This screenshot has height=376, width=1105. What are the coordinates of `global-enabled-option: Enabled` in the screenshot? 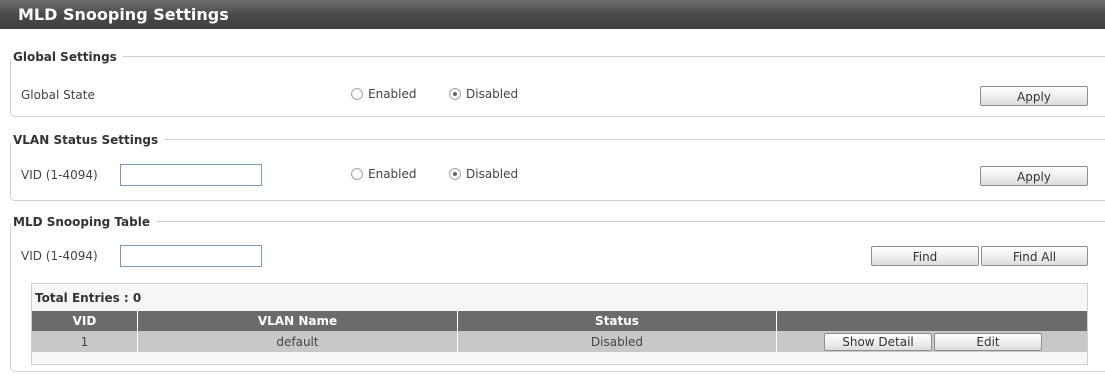 It's located at (384, 94).